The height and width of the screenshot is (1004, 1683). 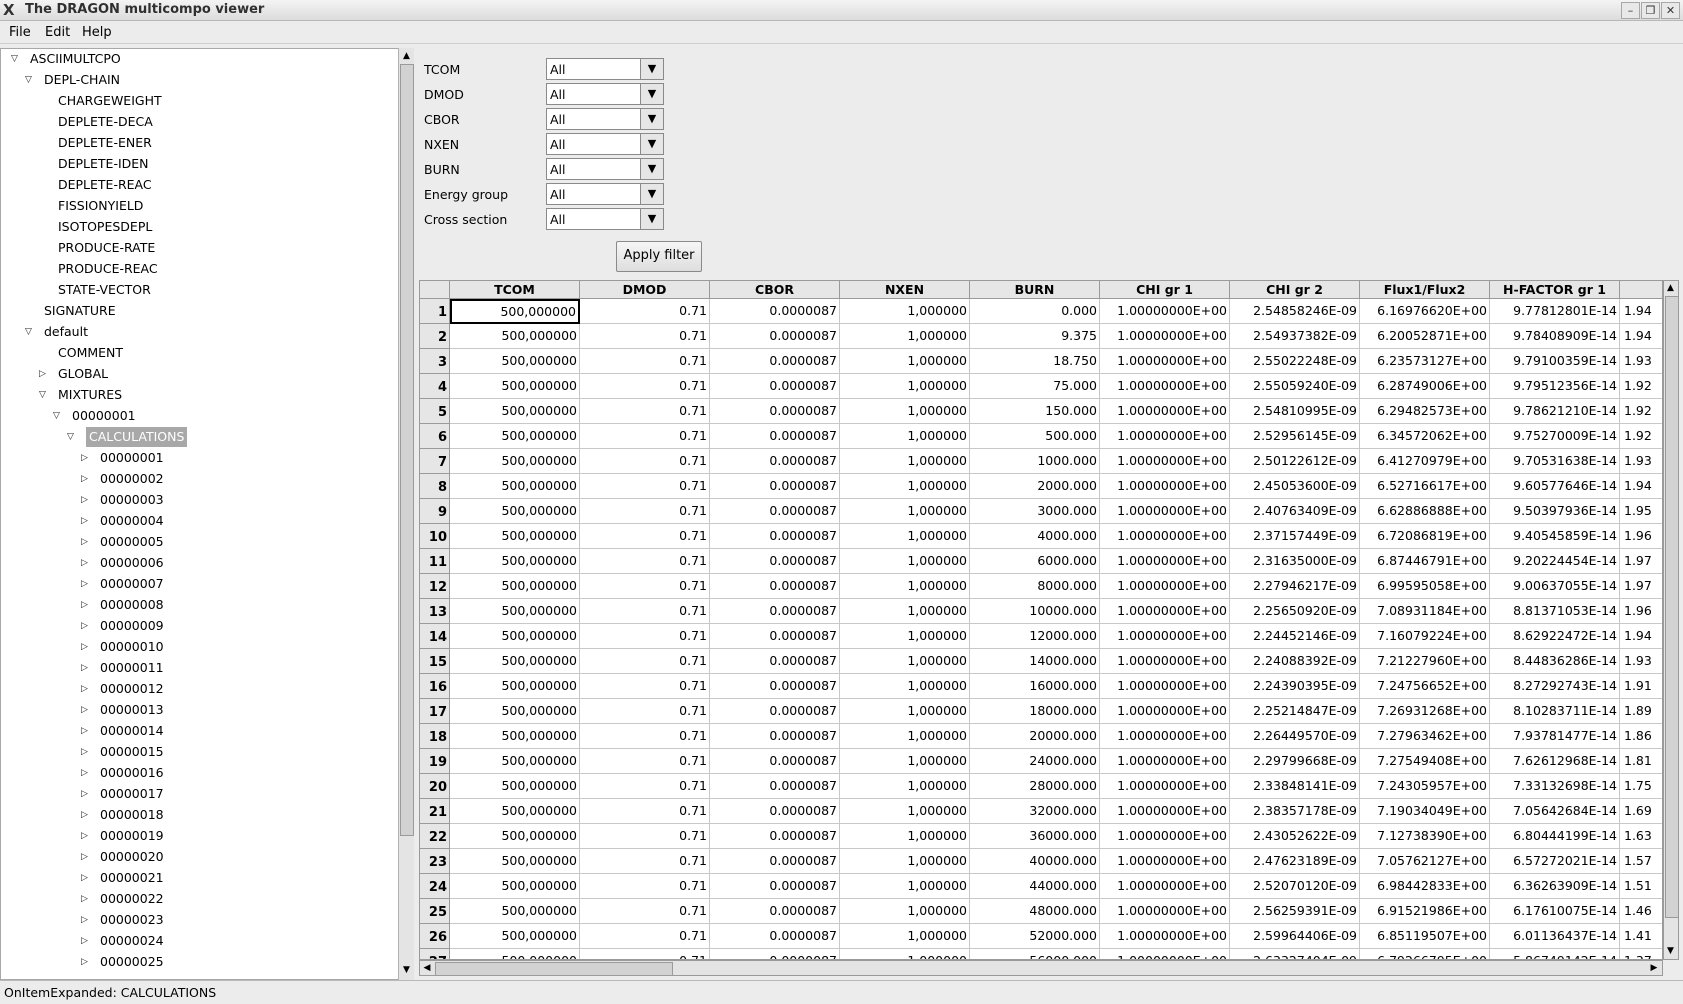 I want to click on table-cell: 7.62612968E-14, so click(x=1555, y=761).